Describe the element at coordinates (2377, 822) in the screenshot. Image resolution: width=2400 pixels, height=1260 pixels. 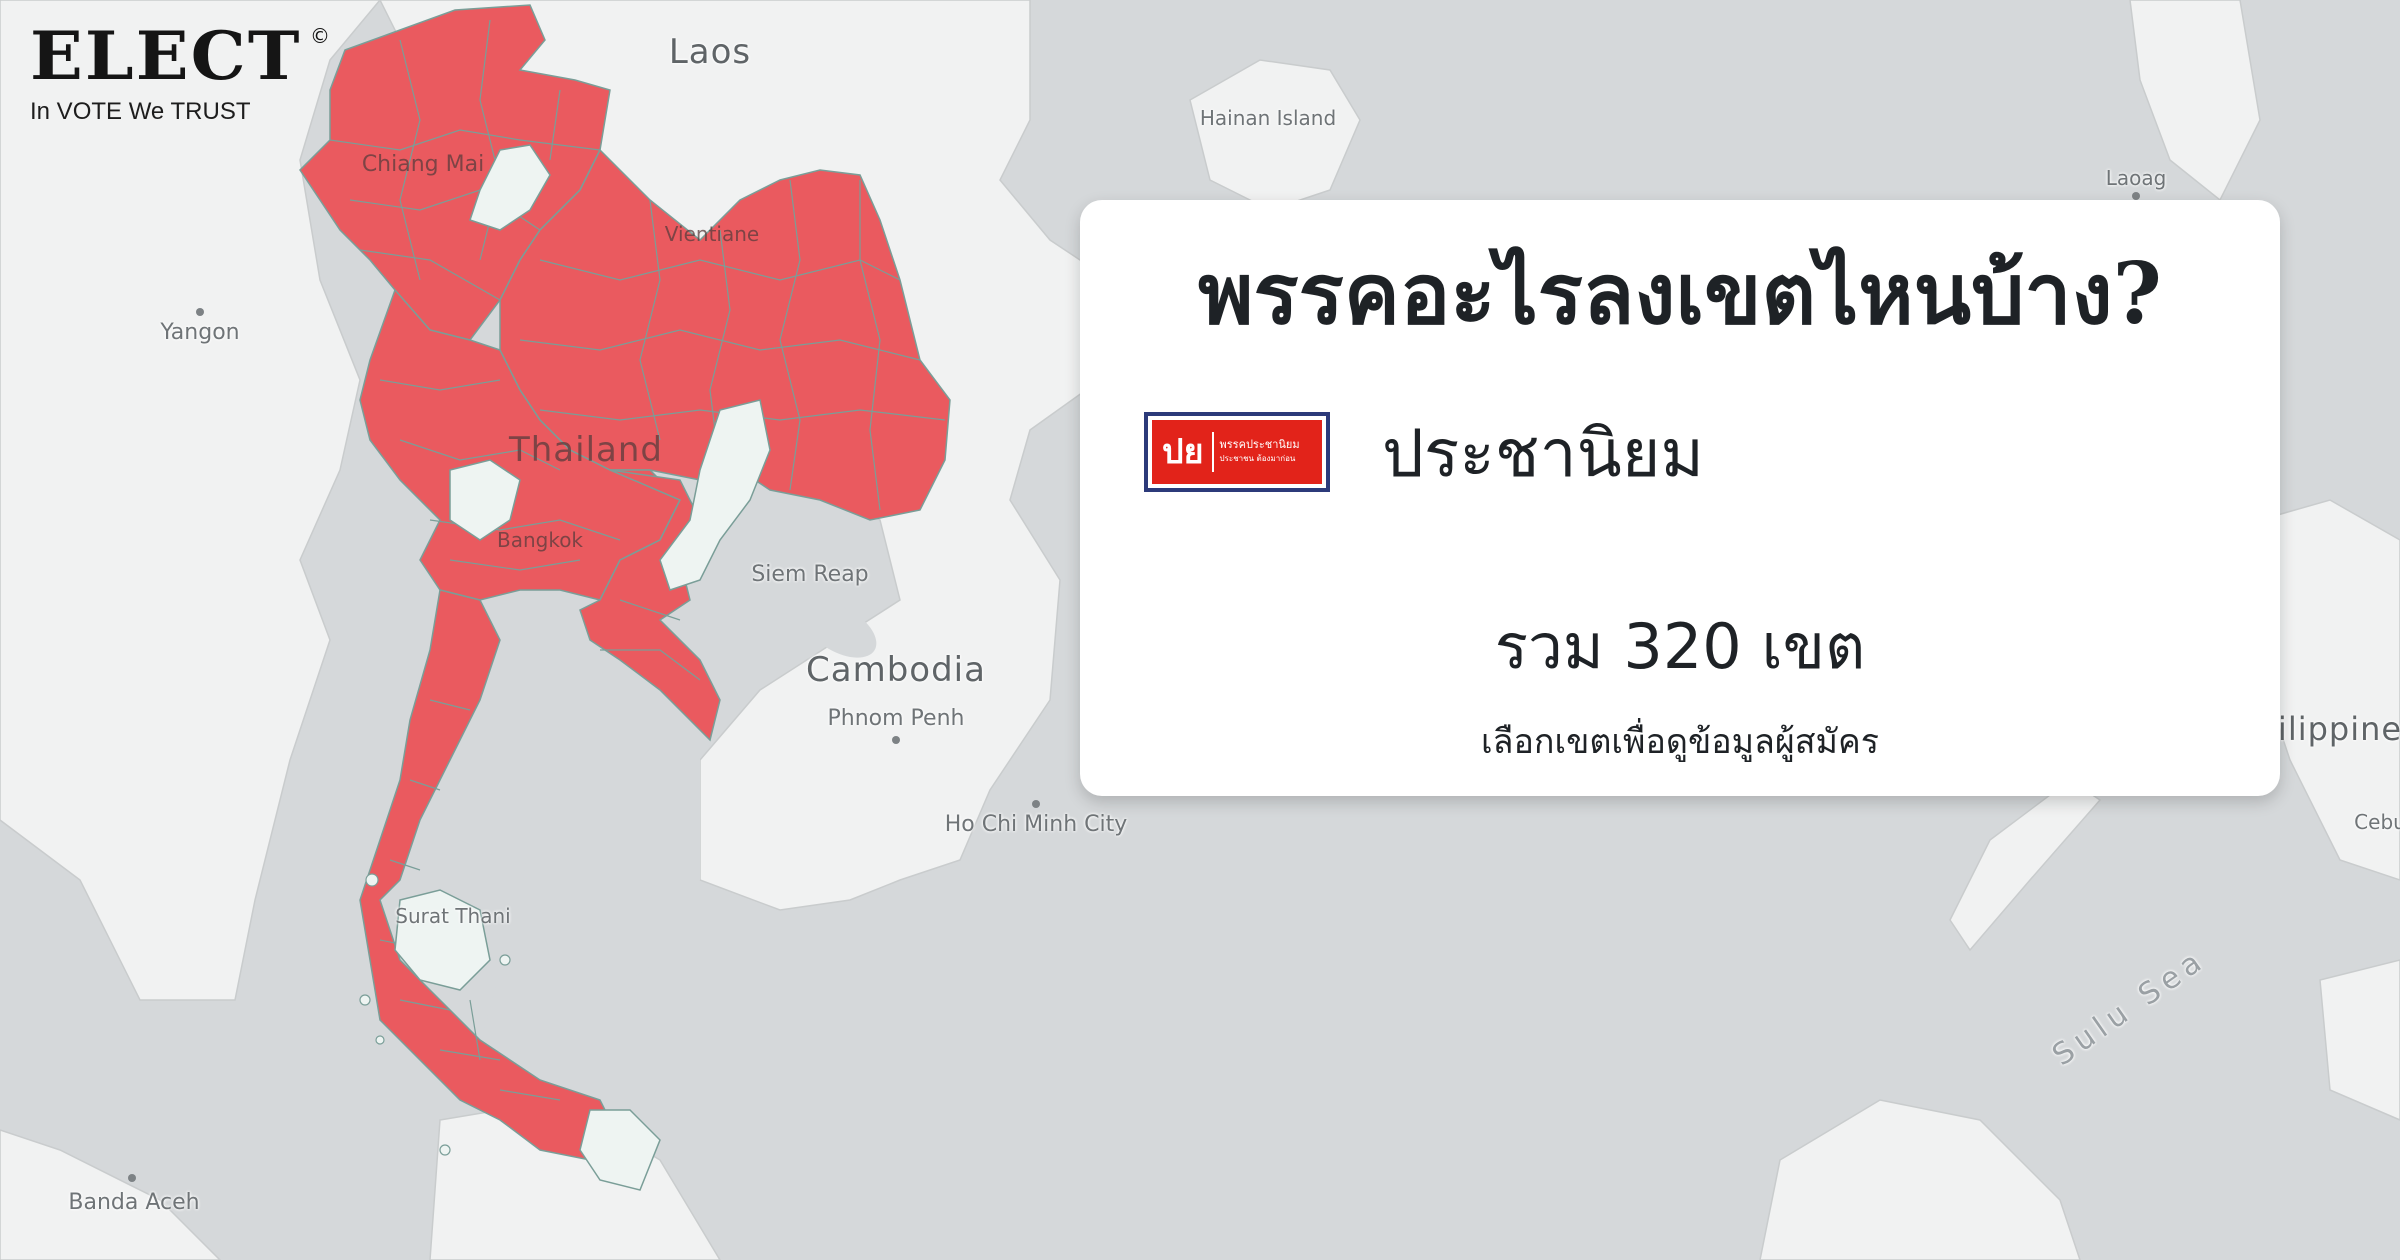
I see `label-cebu: Cebu` at that location.